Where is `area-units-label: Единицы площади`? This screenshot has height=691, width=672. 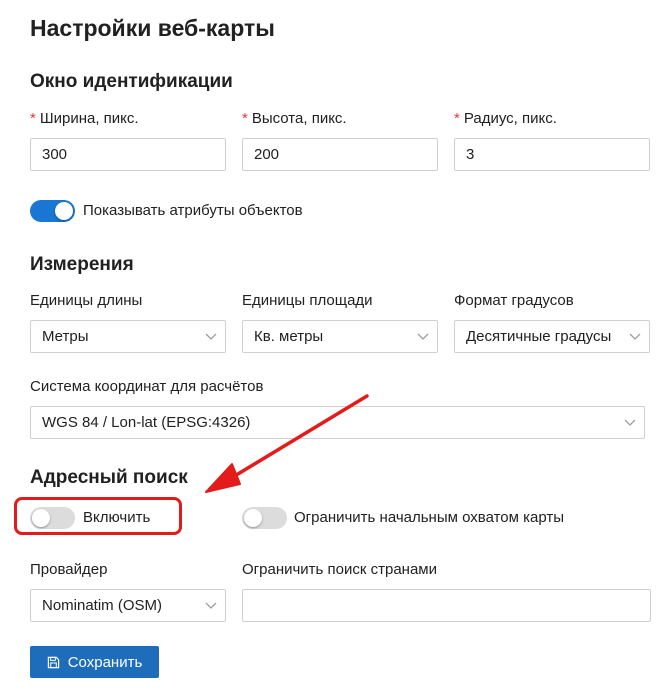
area-units-label: Единицы площади is located at coordinates (307, 300).